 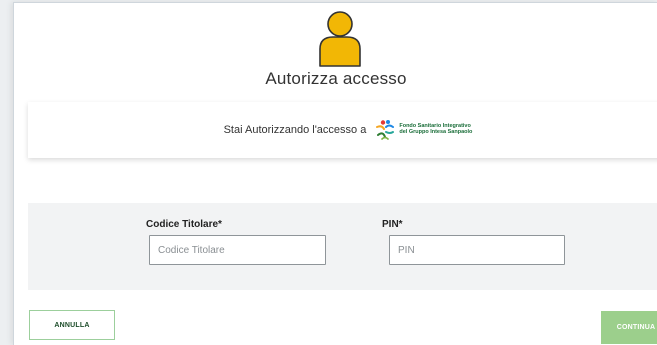 I want to click on annulla-button: ANNULLA, so click(x=72, y=325).